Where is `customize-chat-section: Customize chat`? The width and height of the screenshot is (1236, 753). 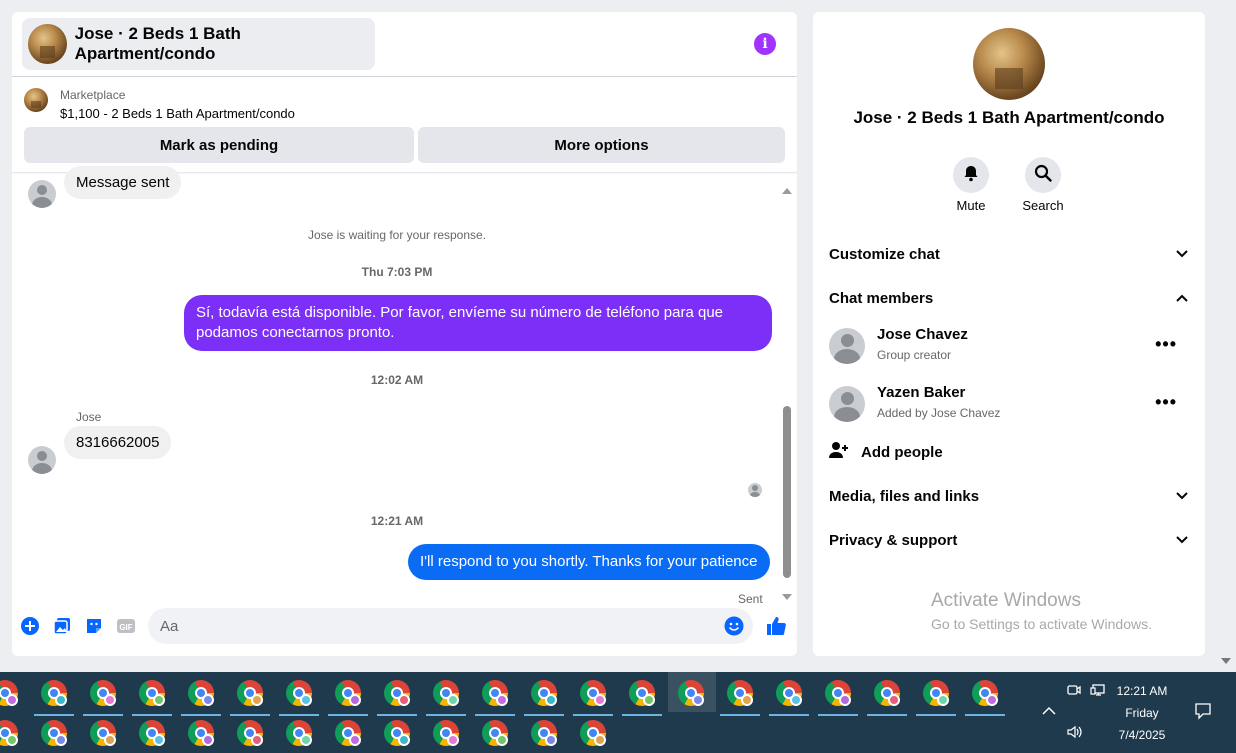 customize-chat-section: Customize chat is located at coordinates (1009, 254).